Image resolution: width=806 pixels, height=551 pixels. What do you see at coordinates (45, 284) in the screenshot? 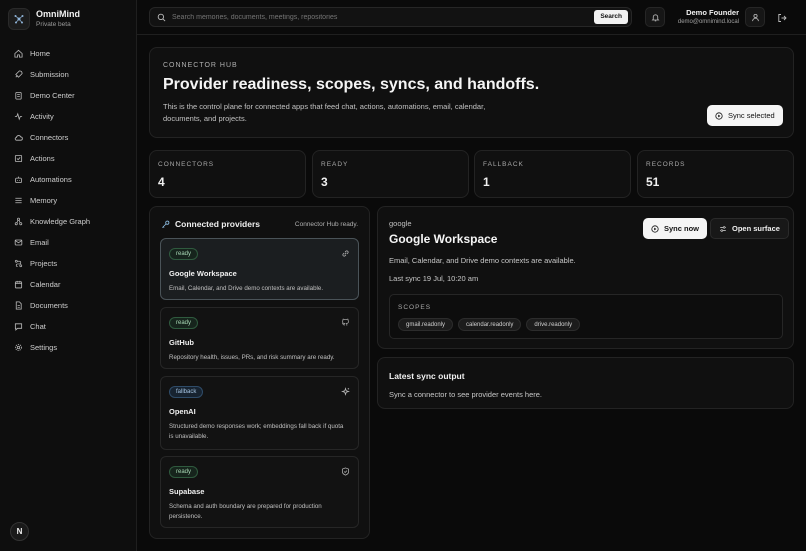
I see `sidebar-item-label: Calendar` at bounding box center [45, 284].